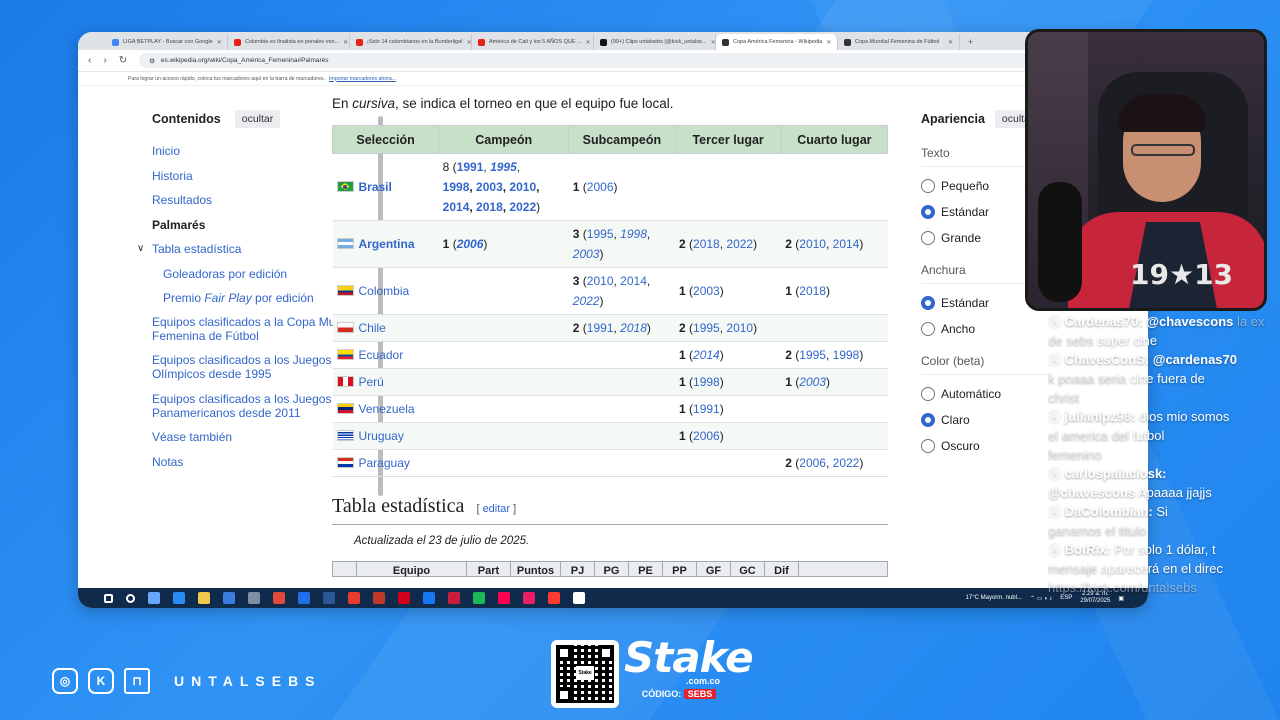 The image size is (1280, 720). What do you see at coordinates (65, 681) in the screenshot?
I see `instagram-icon: ◎` at bounding box center [65, 681].